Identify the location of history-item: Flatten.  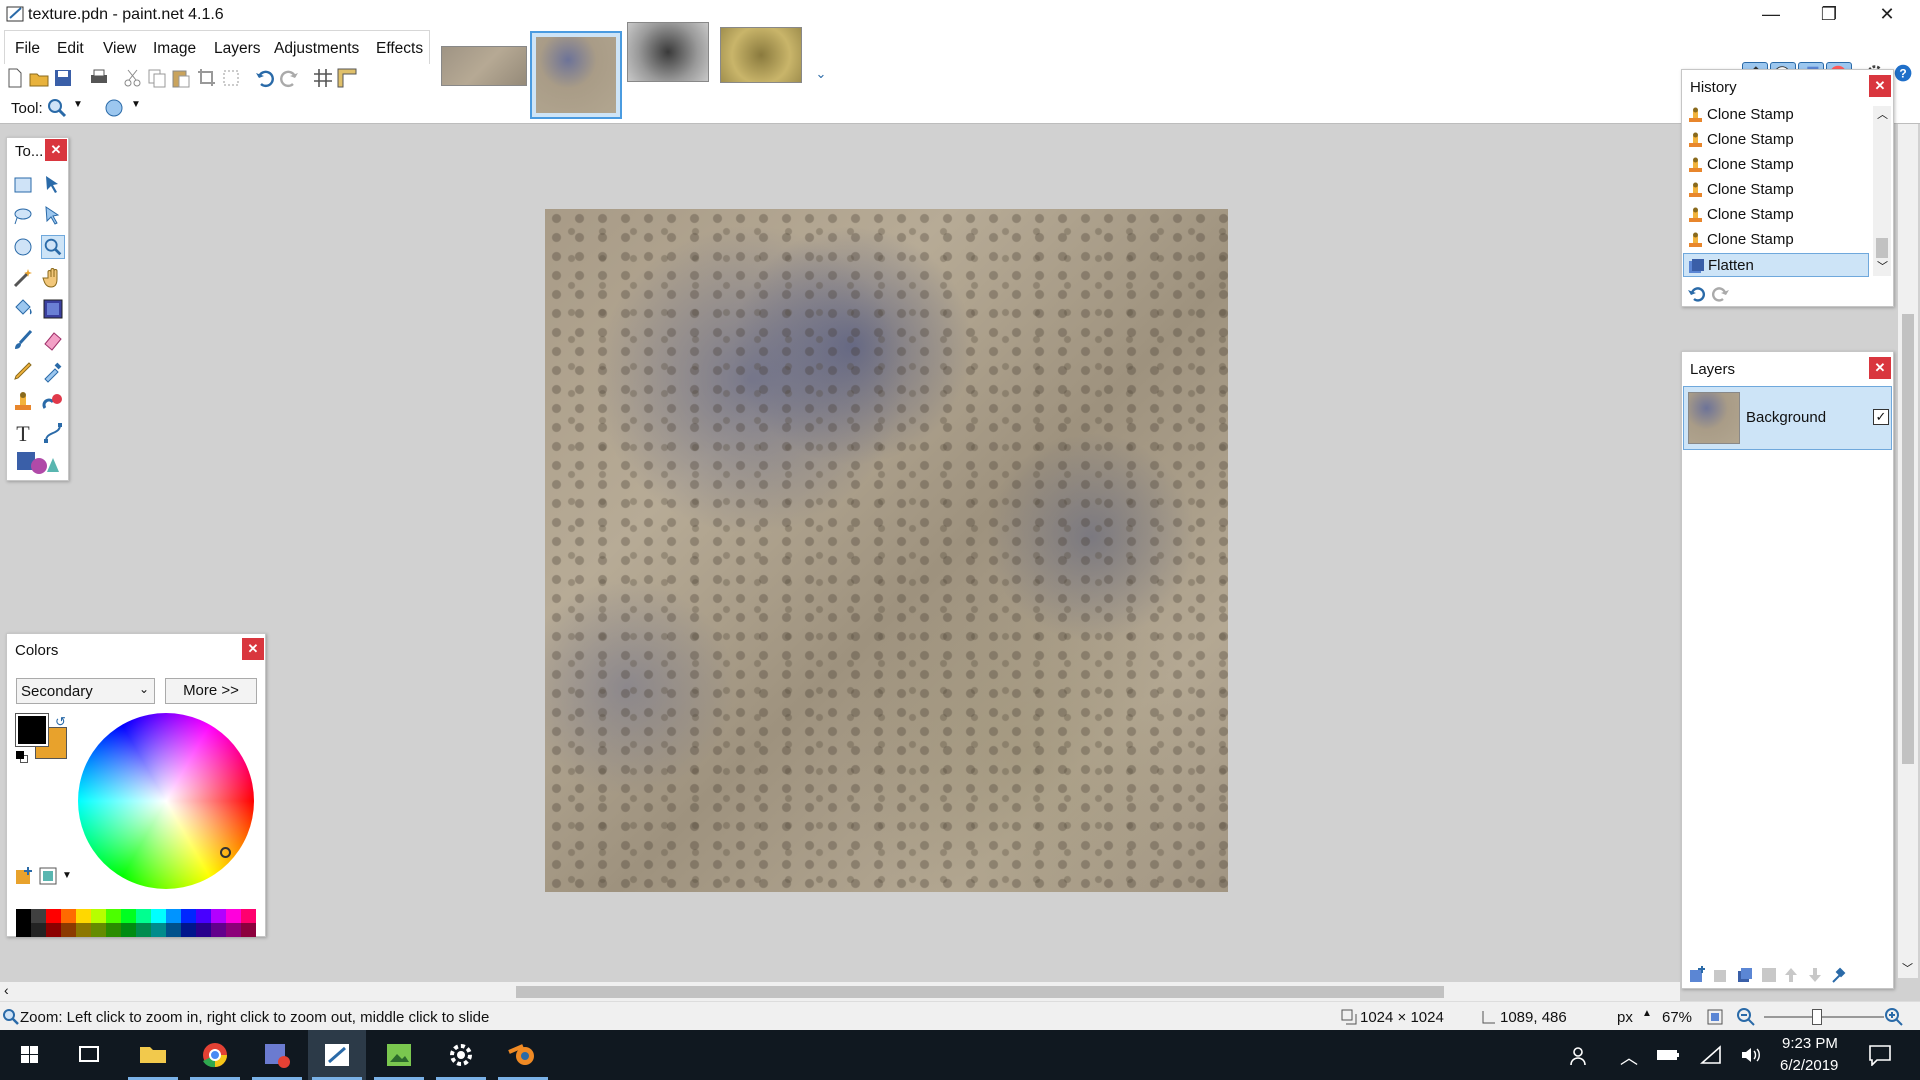
(1776, 265).